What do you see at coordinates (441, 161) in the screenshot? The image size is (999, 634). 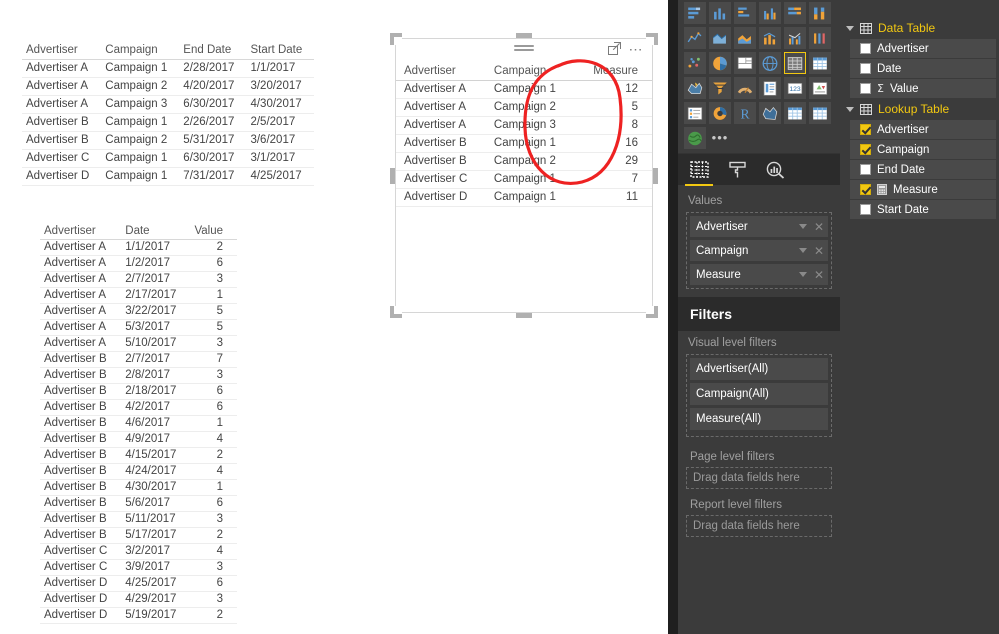 I see `visual-cell: Advertiser B` at bounding box center [441, 161].